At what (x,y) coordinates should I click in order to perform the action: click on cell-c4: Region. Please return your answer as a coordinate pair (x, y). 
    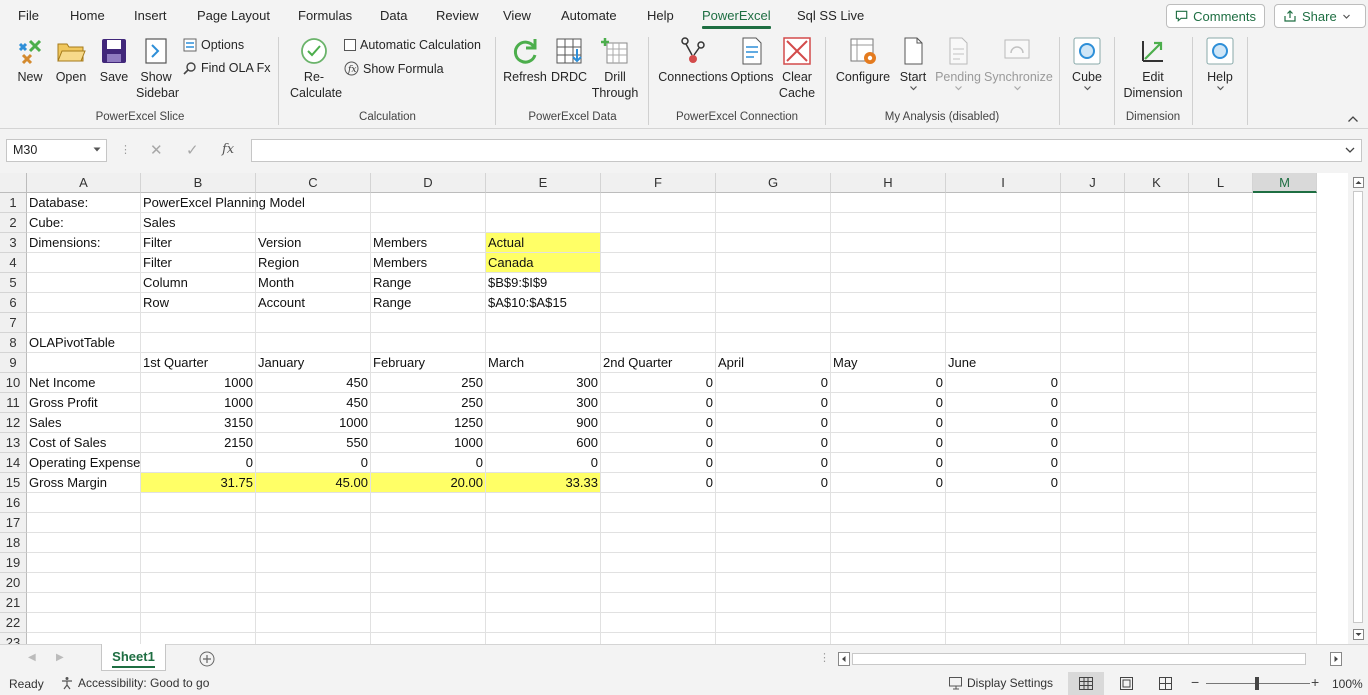
    Looking at the image, I should click on (313, 263).